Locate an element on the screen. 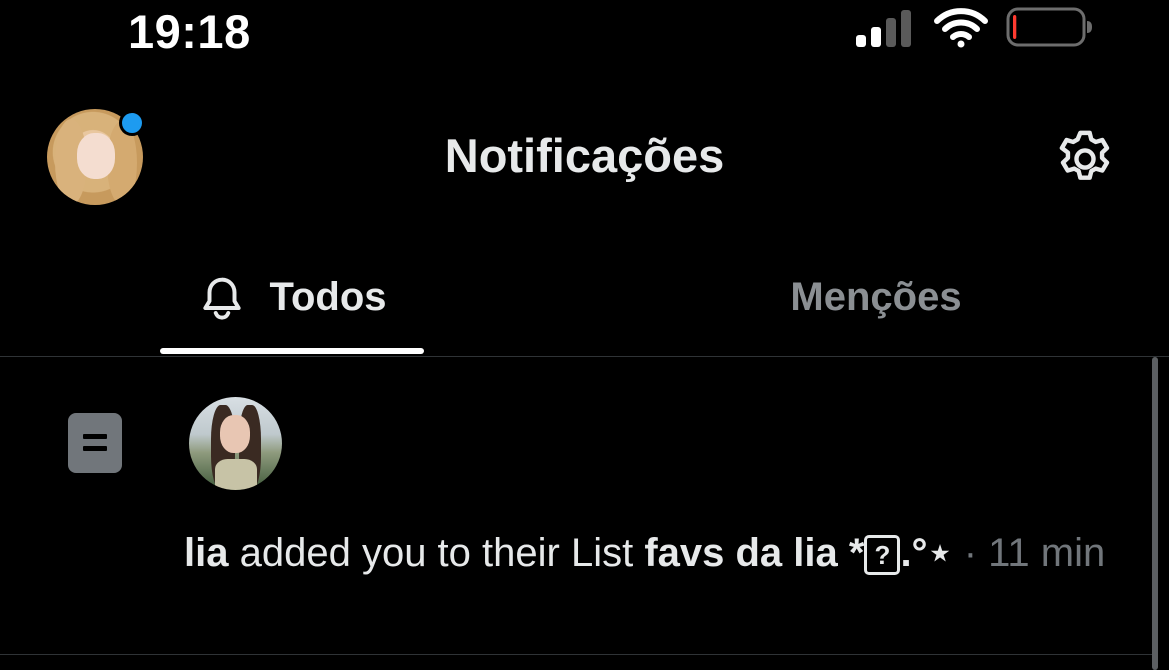  notification-list-name: favs da lia * is located at coordinates (754, 553).